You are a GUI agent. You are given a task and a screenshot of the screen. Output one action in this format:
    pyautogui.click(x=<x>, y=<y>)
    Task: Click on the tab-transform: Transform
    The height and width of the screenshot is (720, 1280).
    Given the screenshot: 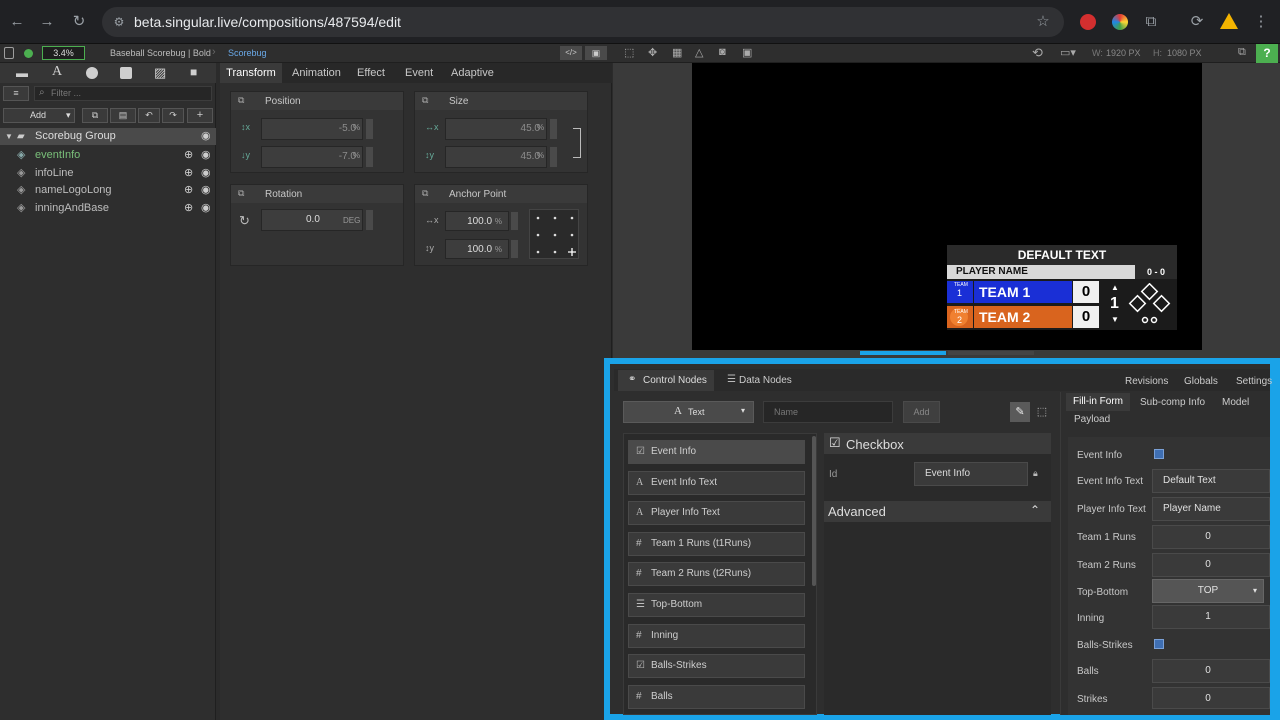 What is the action you would take?
    pyautogui.click(x=251, y=73)
    